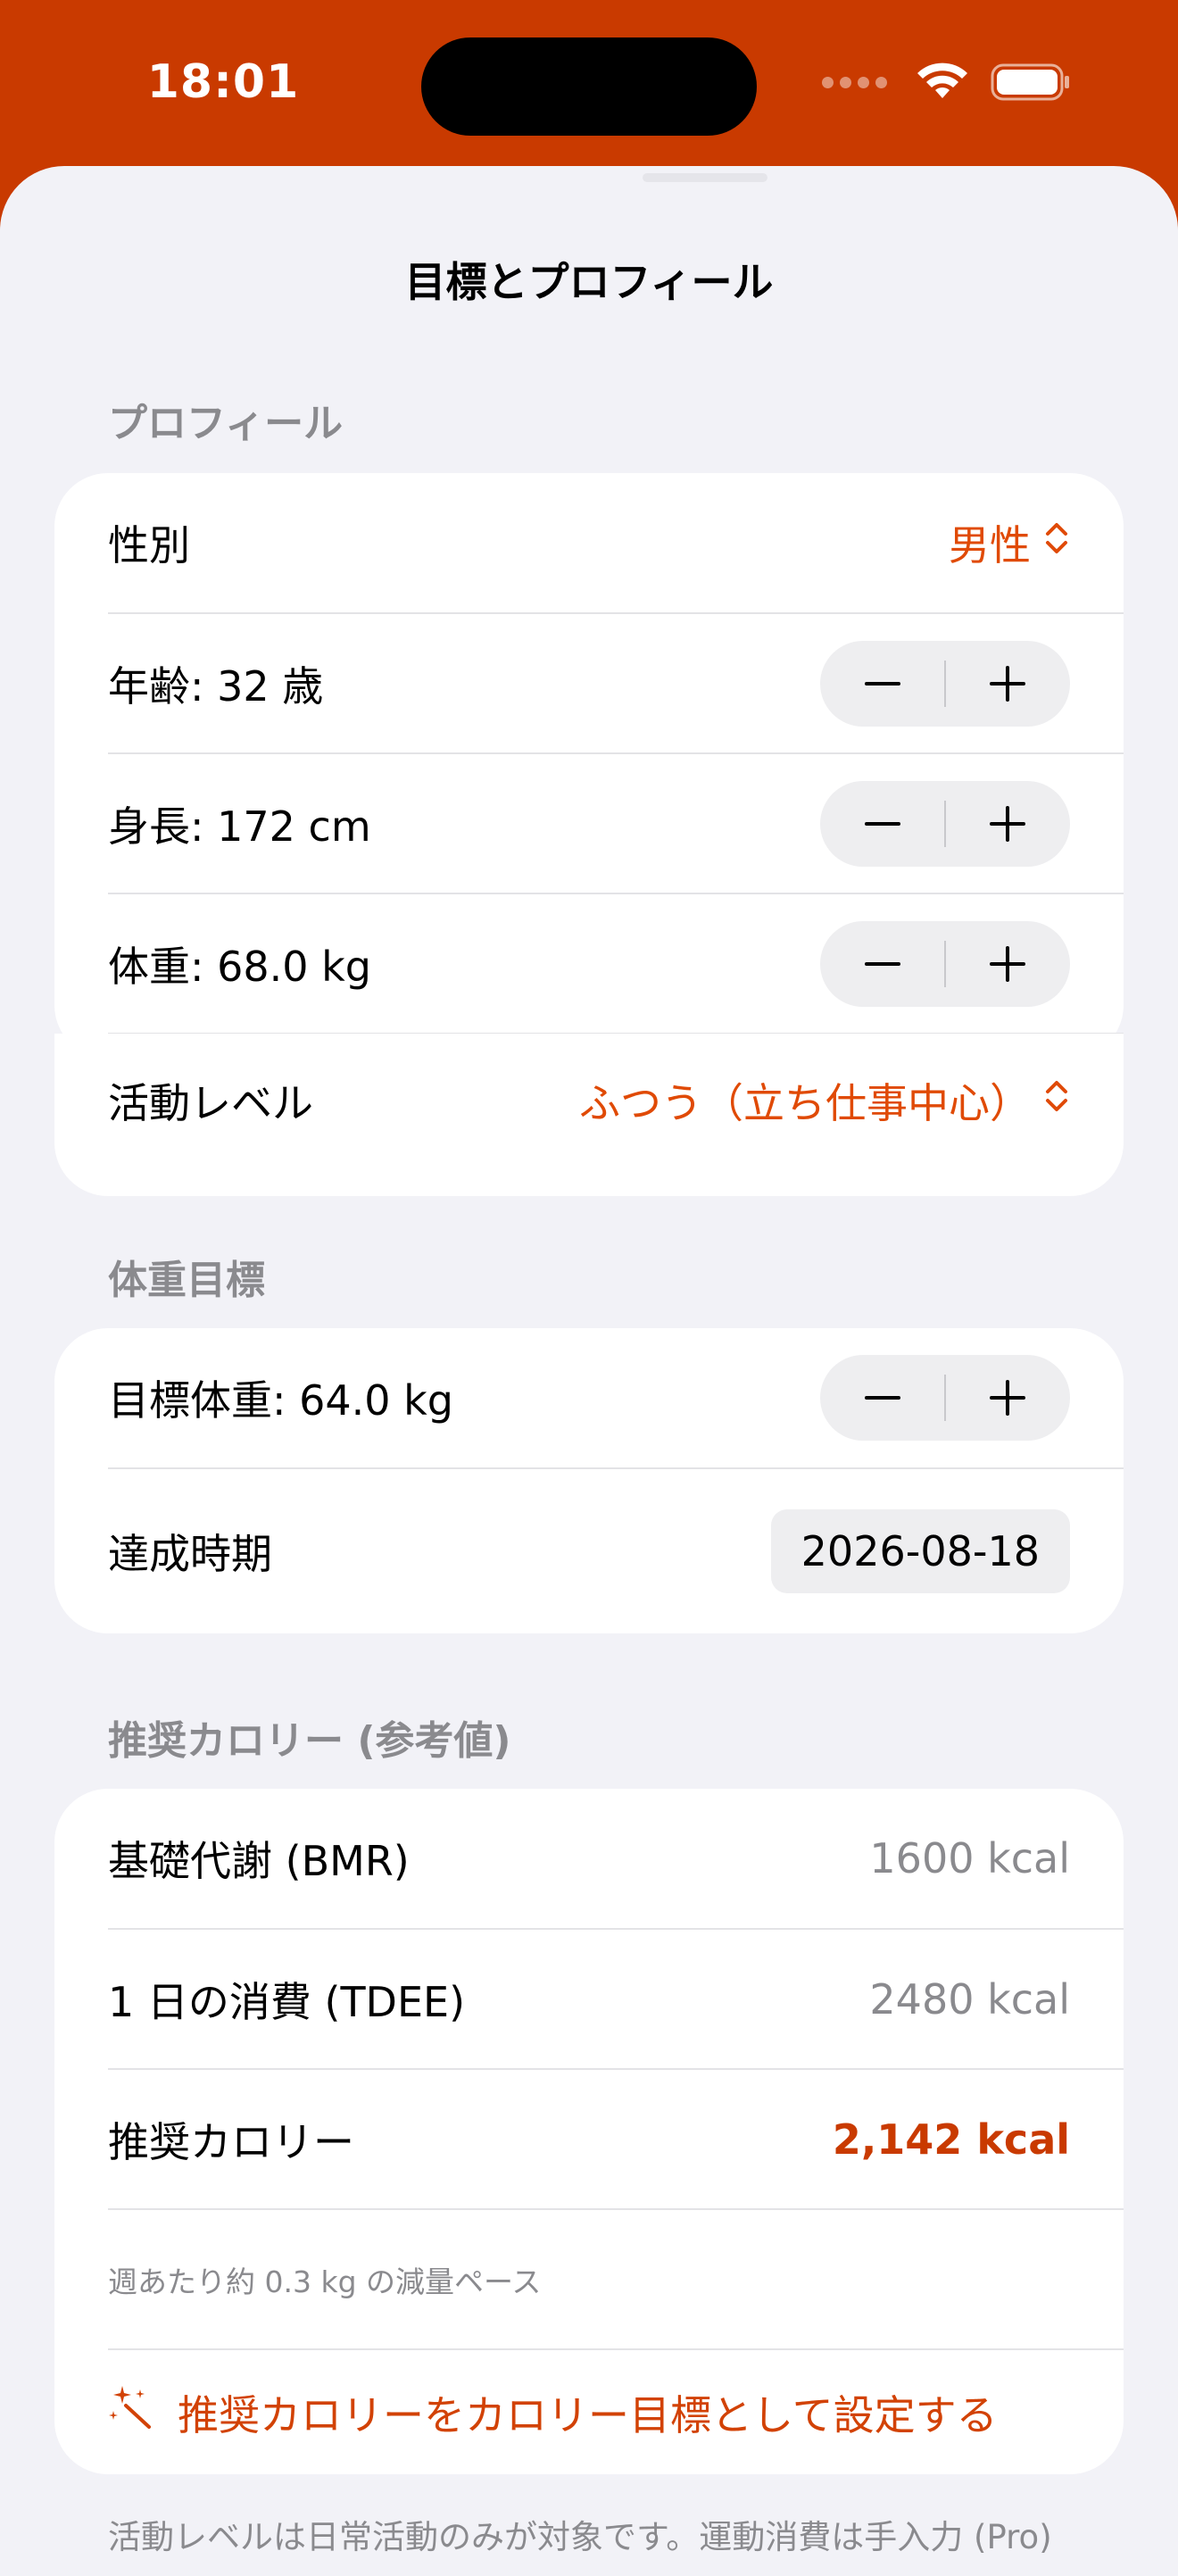 The image size is (1178, 2576). I want to click on age-stepper, so click(945, 684).